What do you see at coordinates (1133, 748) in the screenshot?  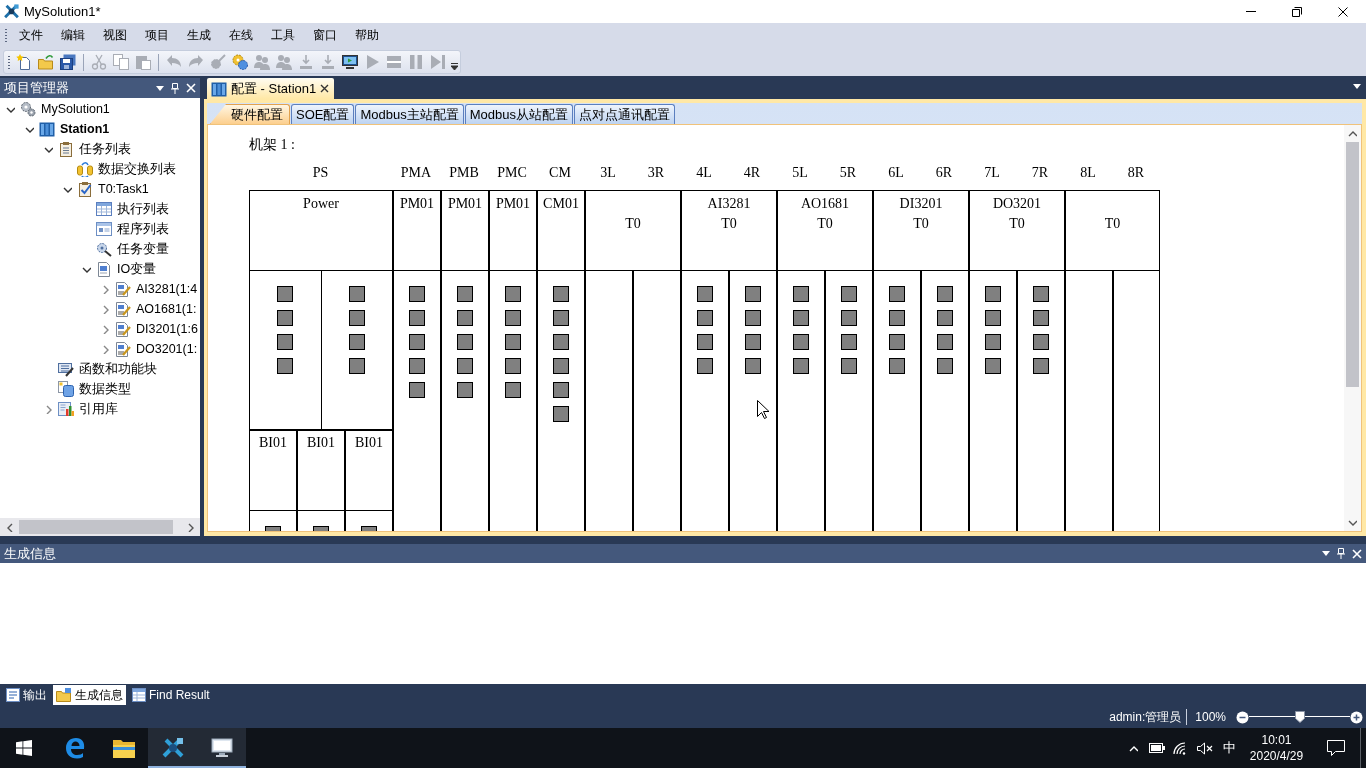 I see `chevron-up-icon` at bounding box center [1133, 748].